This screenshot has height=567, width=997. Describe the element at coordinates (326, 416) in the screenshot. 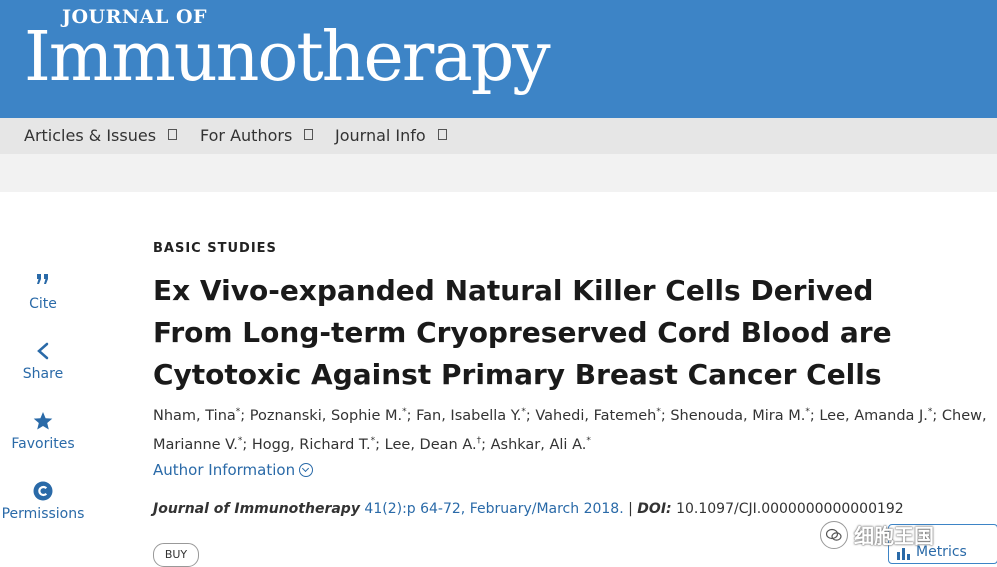

I see `author-name: Poznanski, Sophie M.` at that location.